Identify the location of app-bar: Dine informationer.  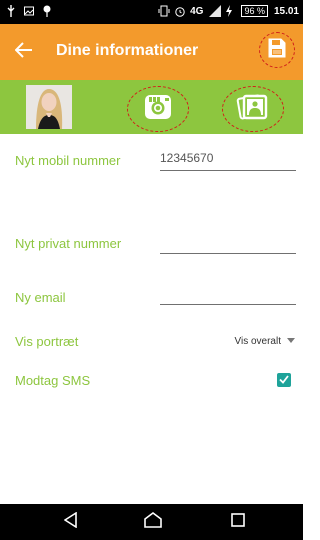
(151, 52).